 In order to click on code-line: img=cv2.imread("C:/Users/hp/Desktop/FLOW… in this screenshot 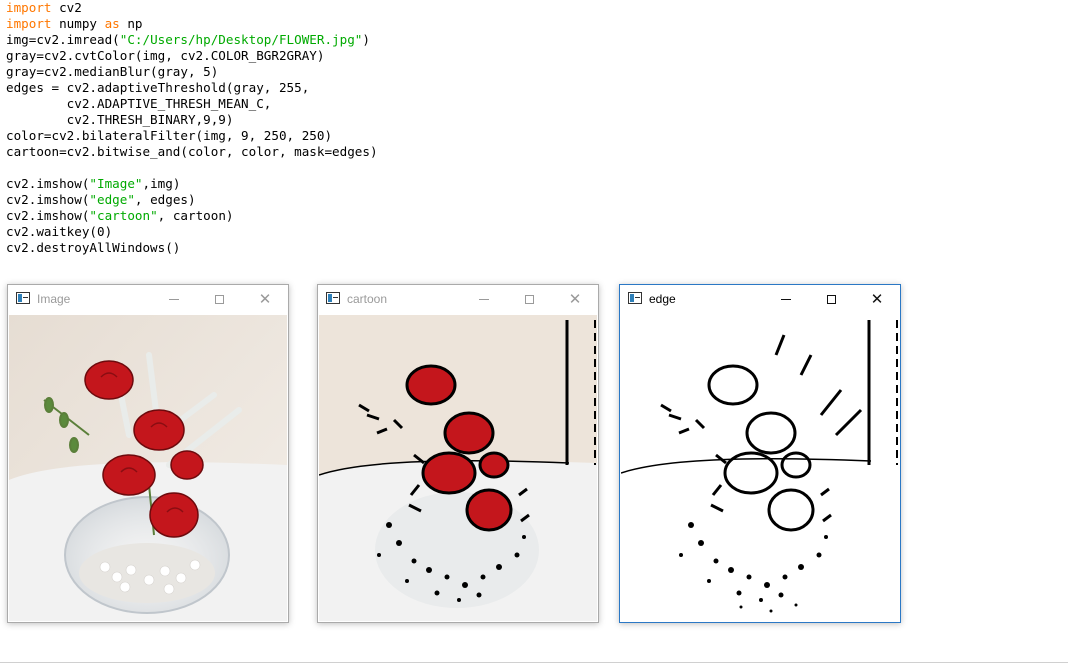, I will do `click(192, 40)`.